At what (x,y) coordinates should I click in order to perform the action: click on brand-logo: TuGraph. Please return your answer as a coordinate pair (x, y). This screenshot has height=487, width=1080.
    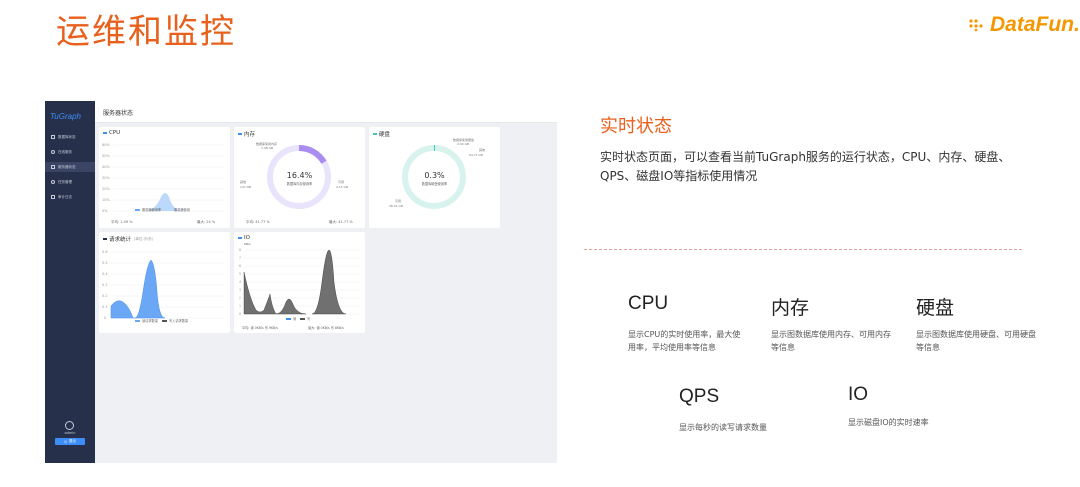
    Looking at the image, I should click on (65, 116).